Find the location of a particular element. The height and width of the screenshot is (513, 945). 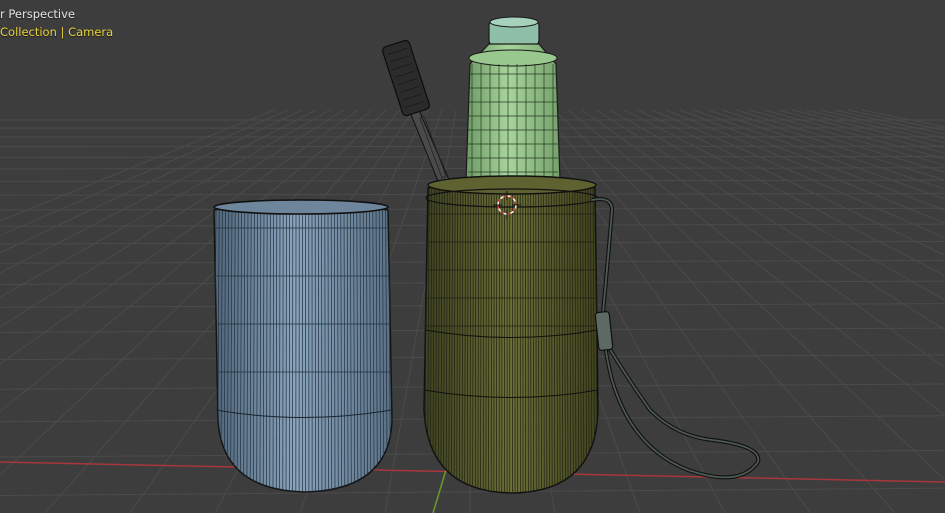

y-axis-line is located at coordinates (439, 491).